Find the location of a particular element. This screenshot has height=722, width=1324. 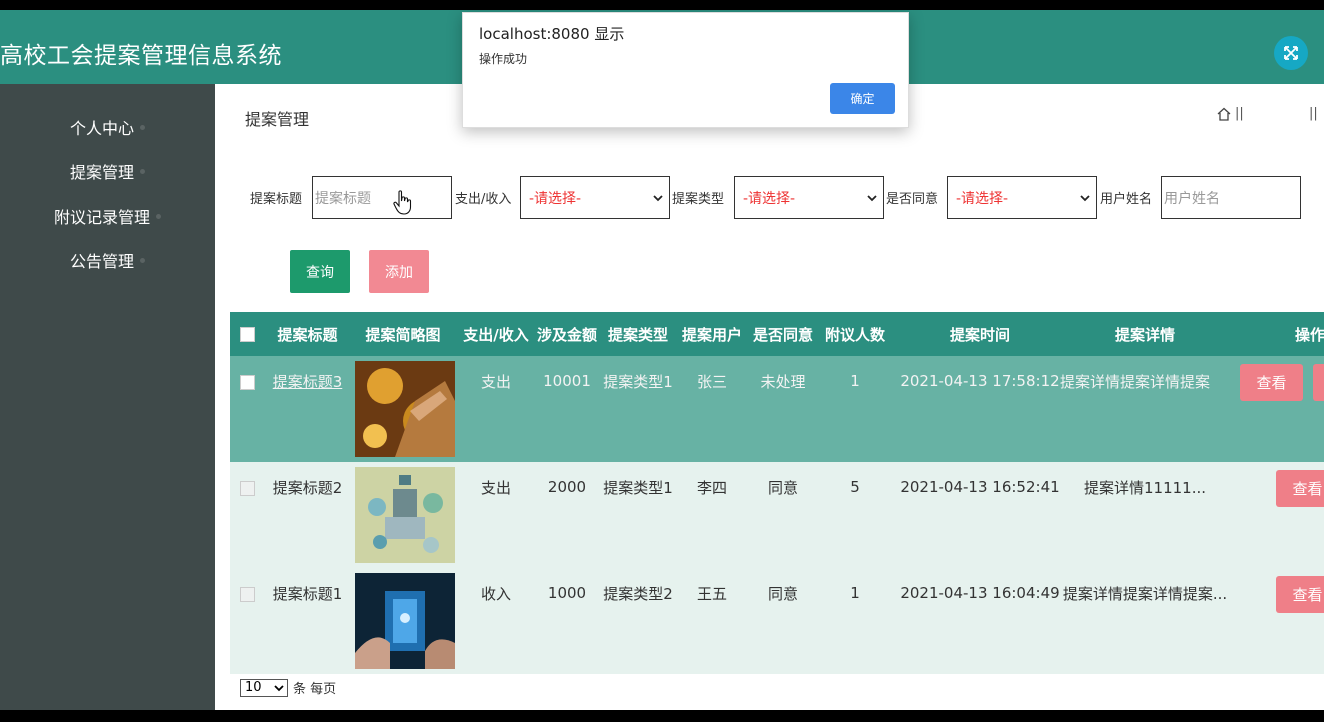

cell-amount: 10001 is located at coordinates (567, 381).